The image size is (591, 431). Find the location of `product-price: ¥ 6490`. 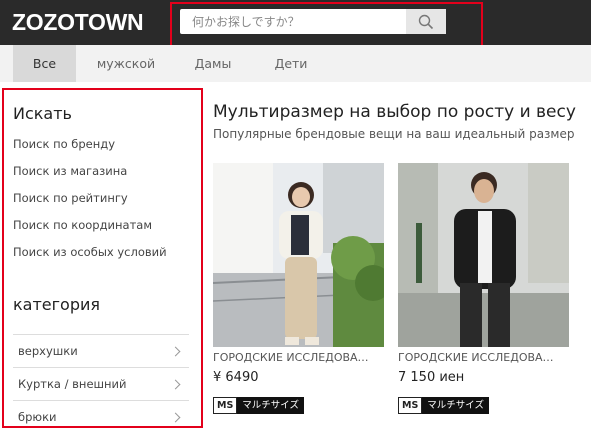

product-price: ¥ 6490 is located at coordinates (236, 377).